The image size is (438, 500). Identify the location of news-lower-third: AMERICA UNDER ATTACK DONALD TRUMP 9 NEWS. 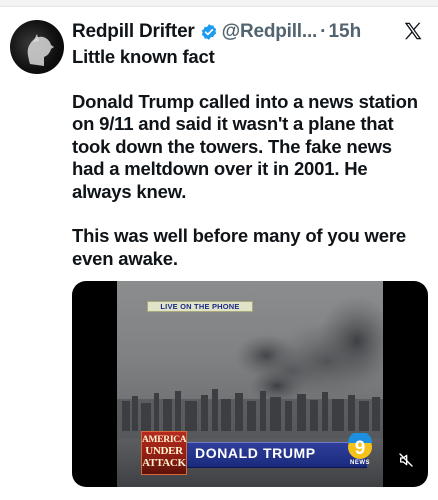
(250, 453).